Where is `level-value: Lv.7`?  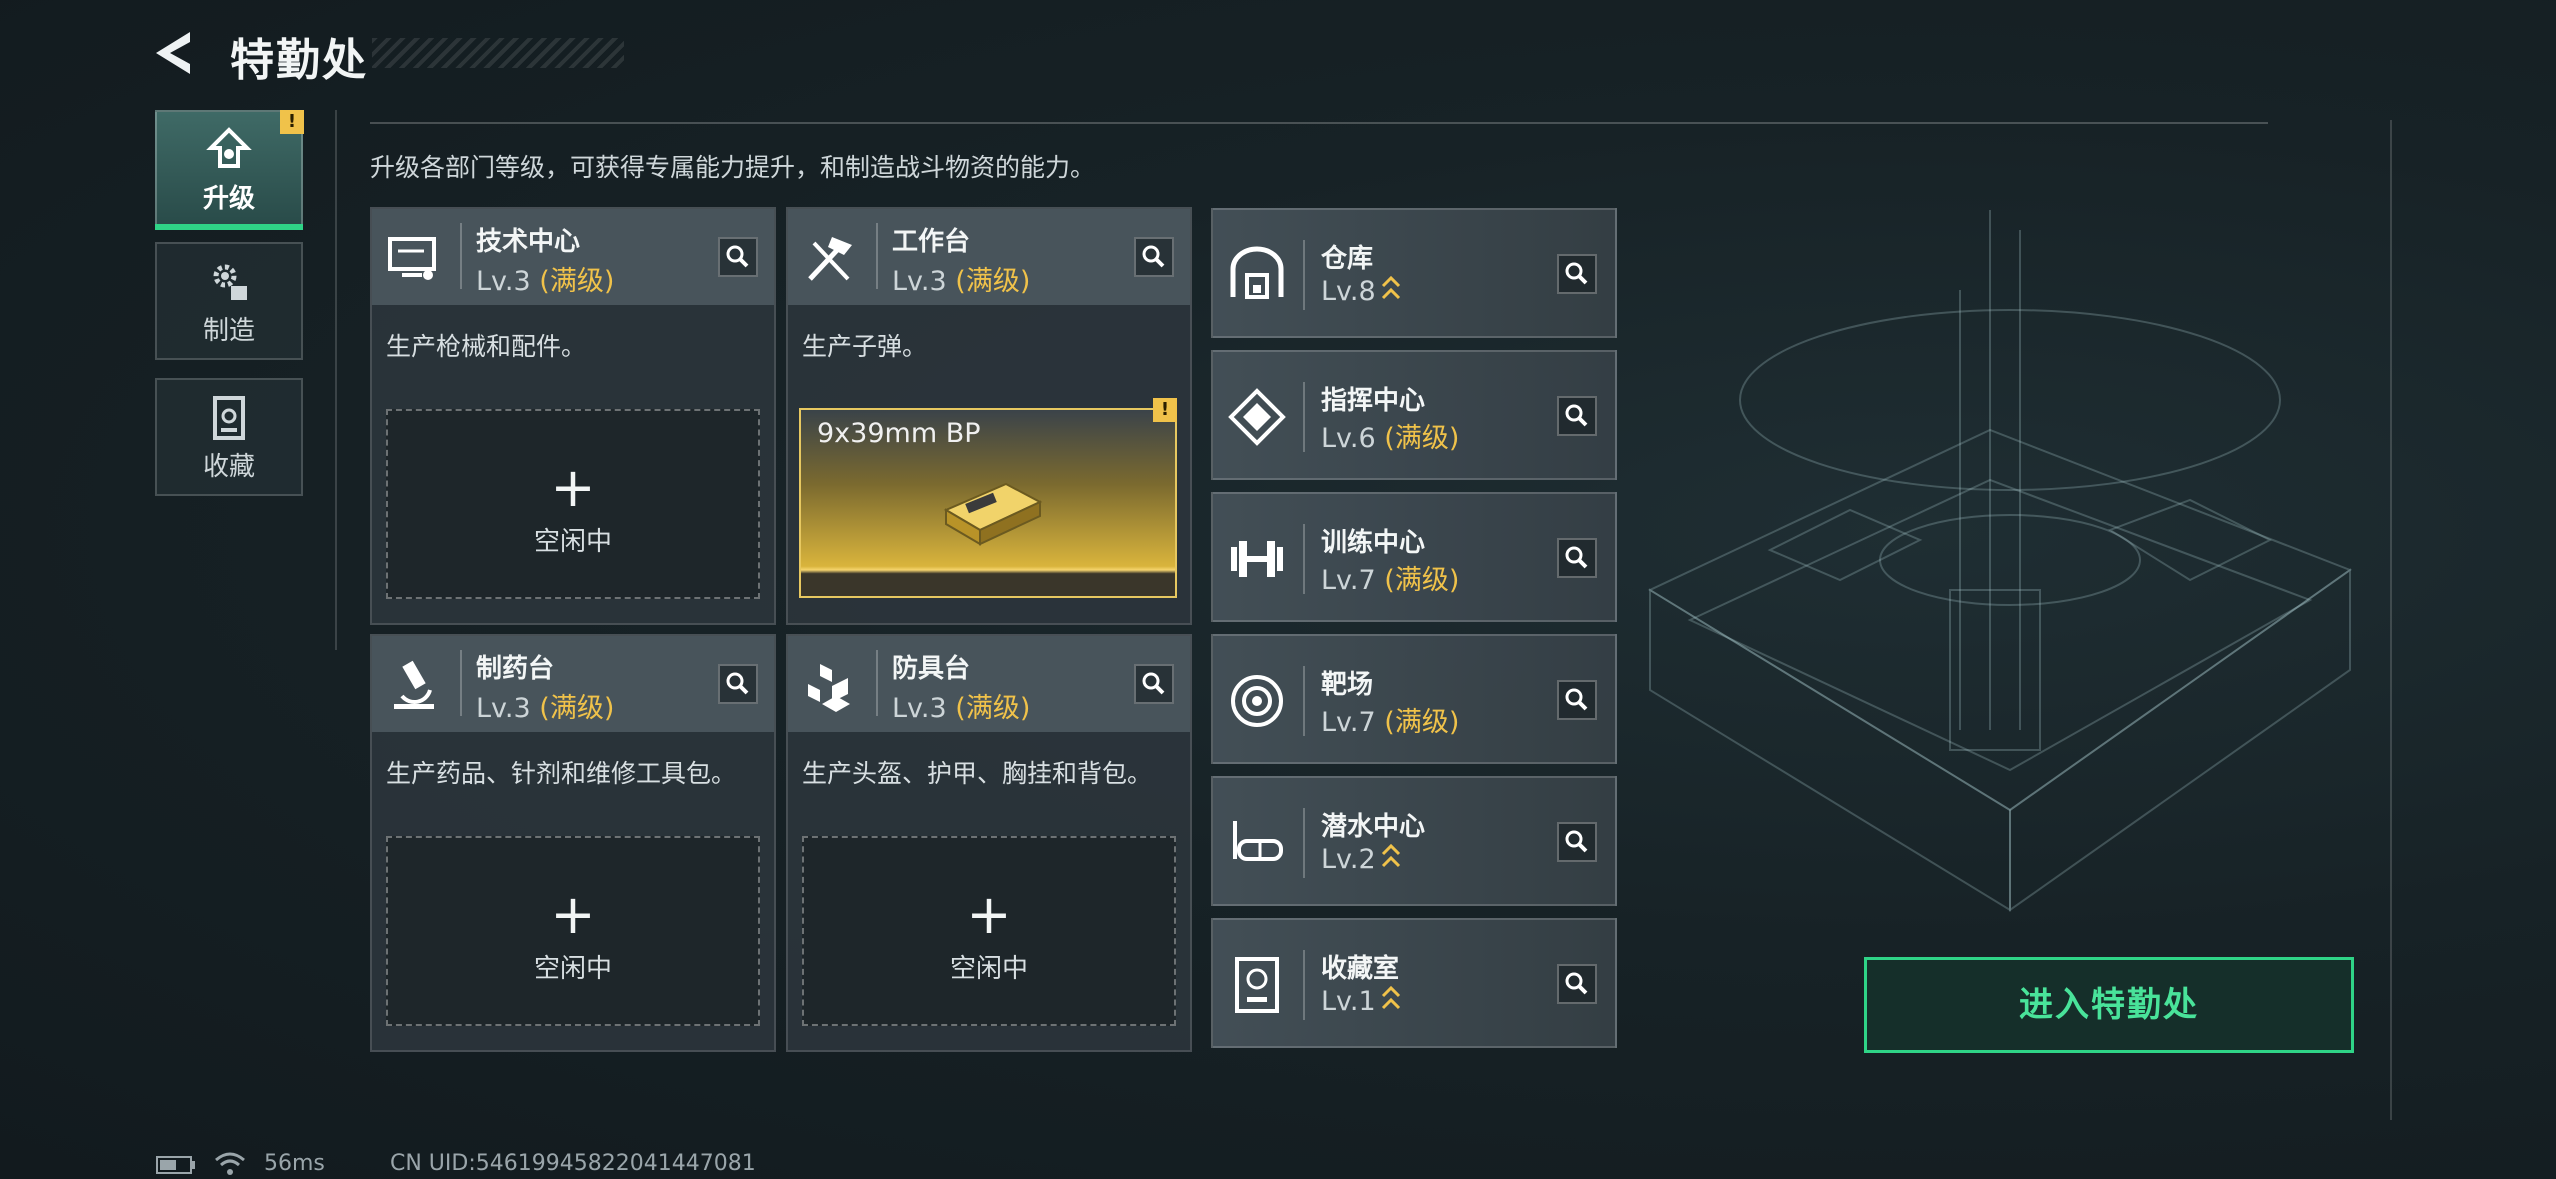
level-value: Lv.7 is located at coordinates (1348, 722).